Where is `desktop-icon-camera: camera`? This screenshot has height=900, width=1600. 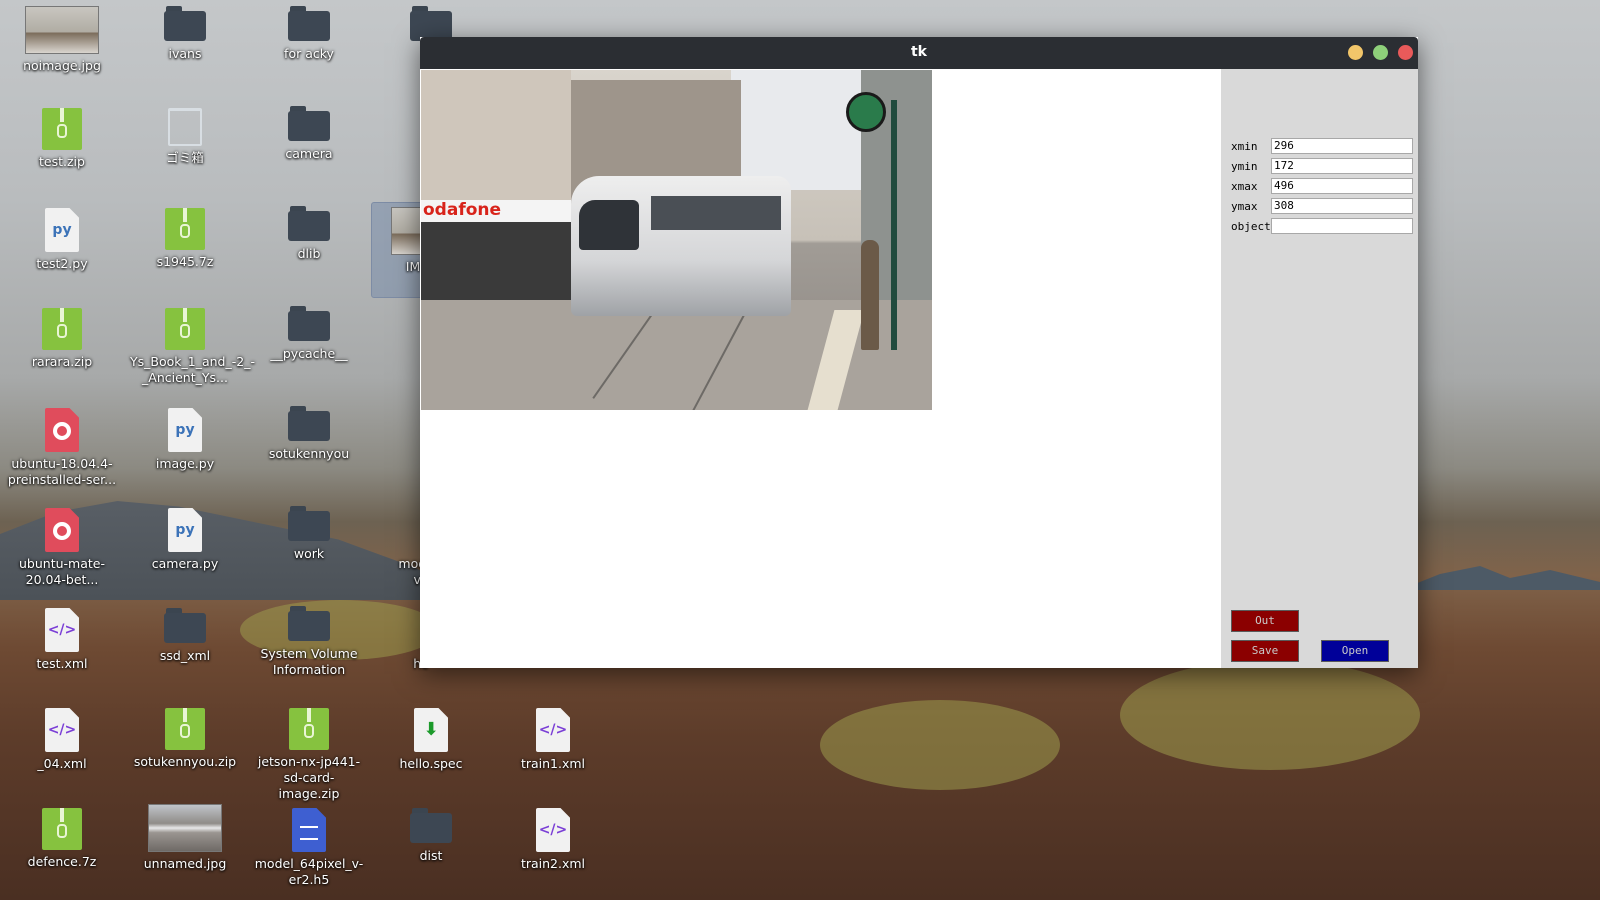 desktop-icon-camera: camera is located at coordinates (309, 134).